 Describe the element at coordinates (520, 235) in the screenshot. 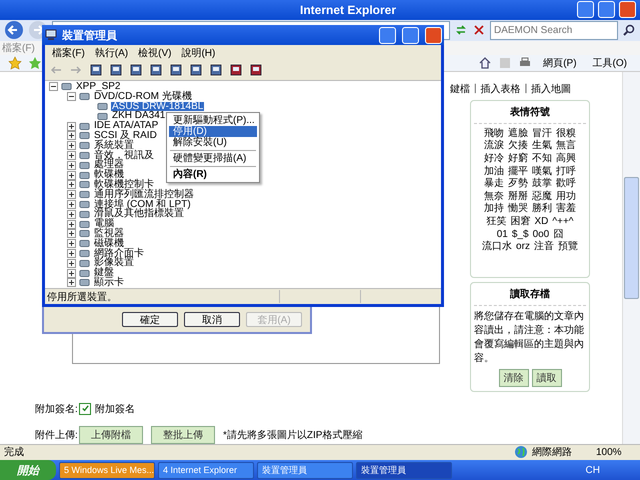

I see `emoticon-link: $_$` at that location.